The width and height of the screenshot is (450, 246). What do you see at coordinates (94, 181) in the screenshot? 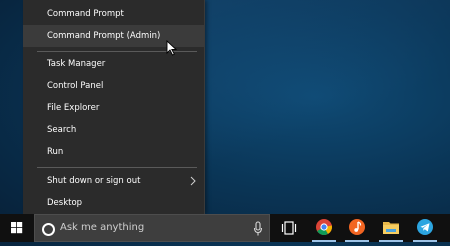
I see `menu-item-label: Shut down or sign out` at bounding box center [94, 181].